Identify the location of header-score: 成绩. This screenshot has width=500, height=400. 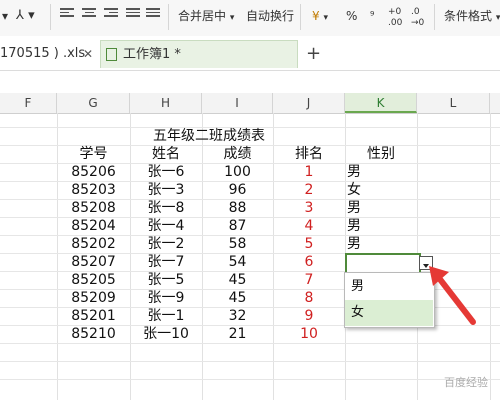
(237, 154).